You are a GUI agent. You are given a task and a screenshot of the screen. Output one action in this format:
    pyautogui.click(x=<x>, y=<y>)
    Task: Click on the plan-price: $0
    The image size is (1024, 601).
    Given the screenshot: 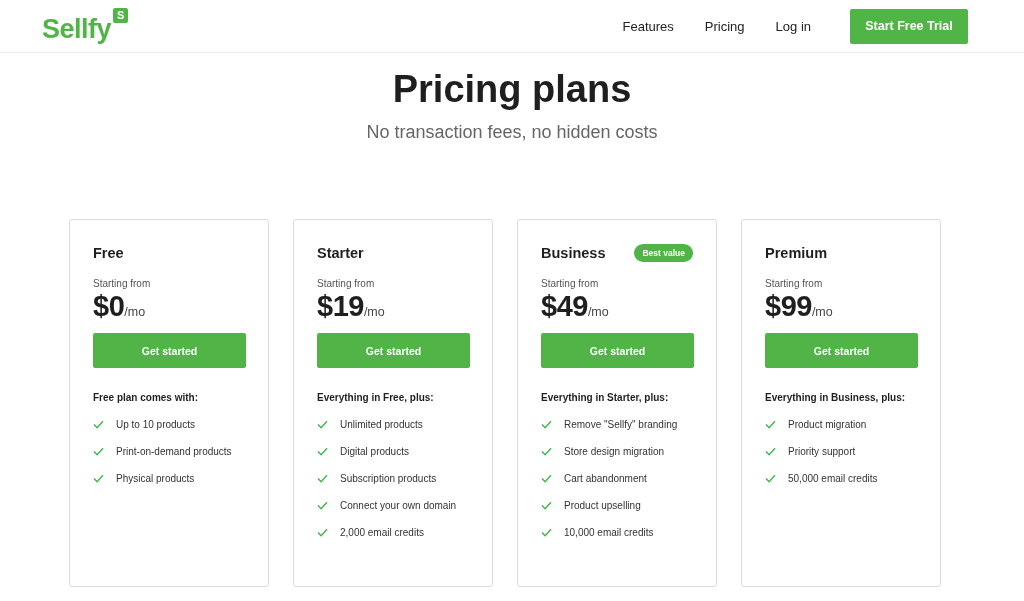 What is the action you would take?
    pyautogui.click(x=109, y=306)
    